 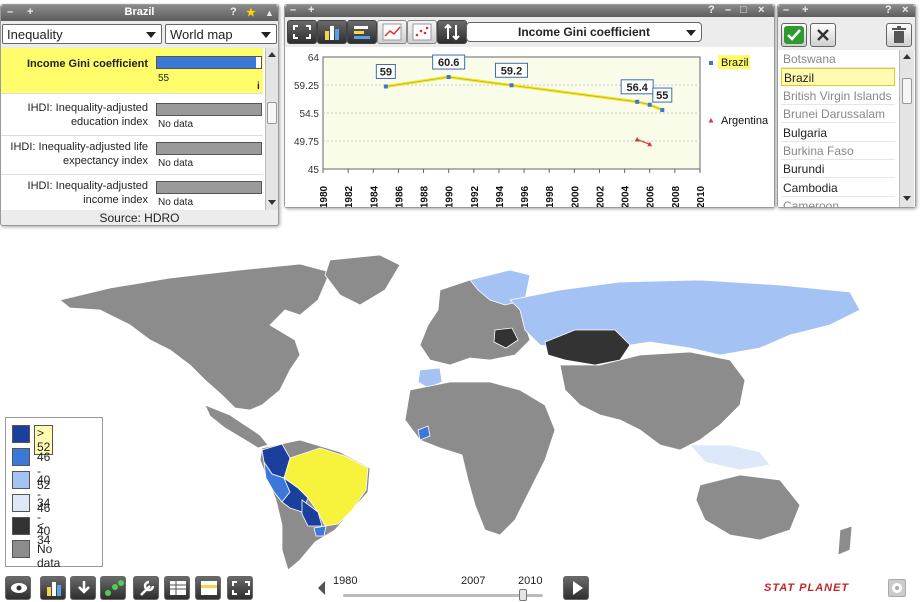 I want to click on country-panel-titlebar: – + ? ×, so click(x=846, y=10).